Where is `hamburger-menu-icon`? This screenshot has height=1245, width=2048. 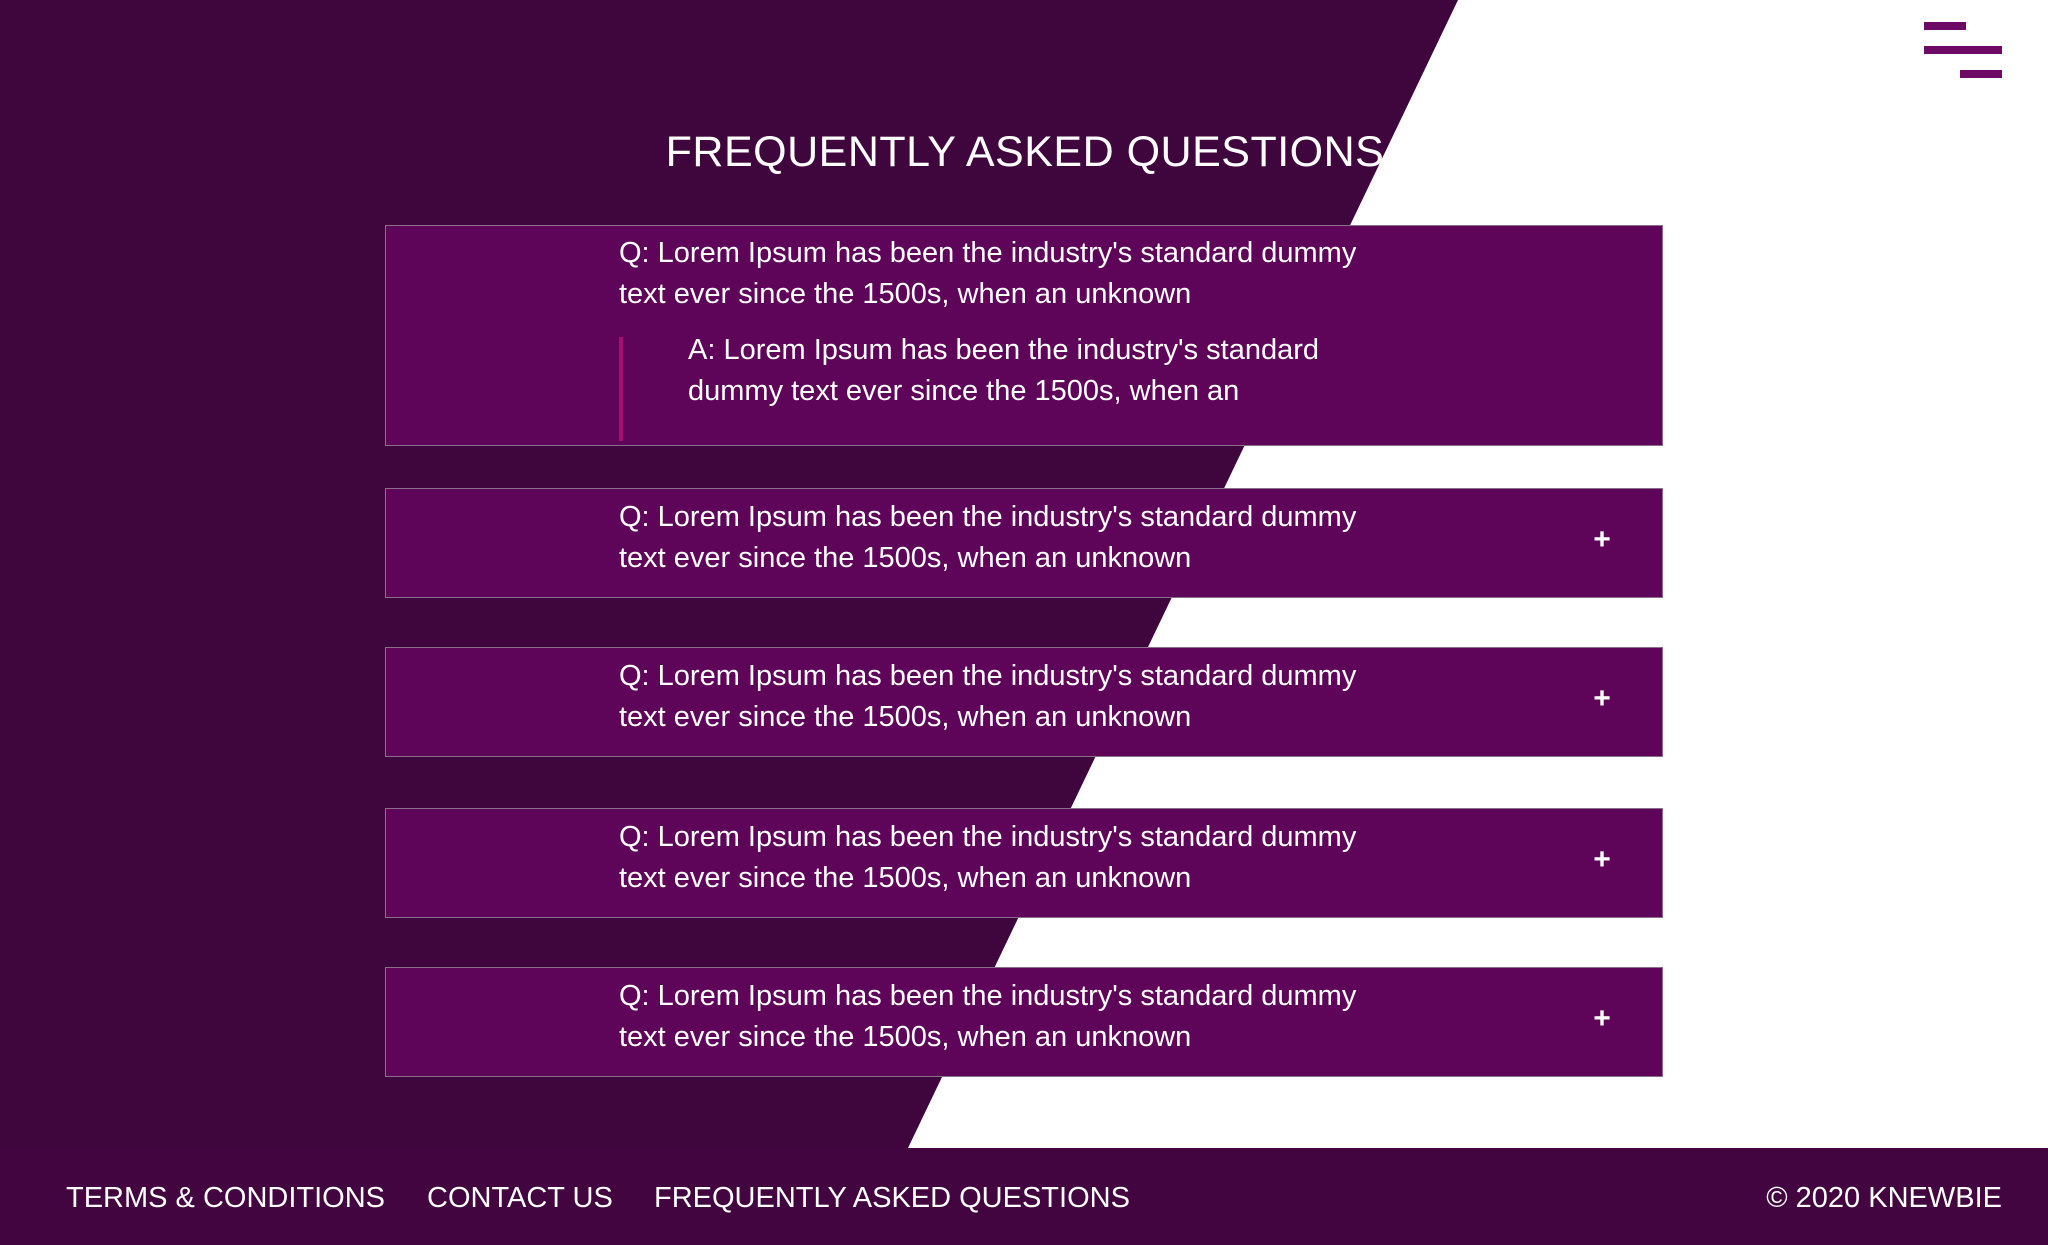
hamburger-menu-icon is located at coordinates (1963, 53).